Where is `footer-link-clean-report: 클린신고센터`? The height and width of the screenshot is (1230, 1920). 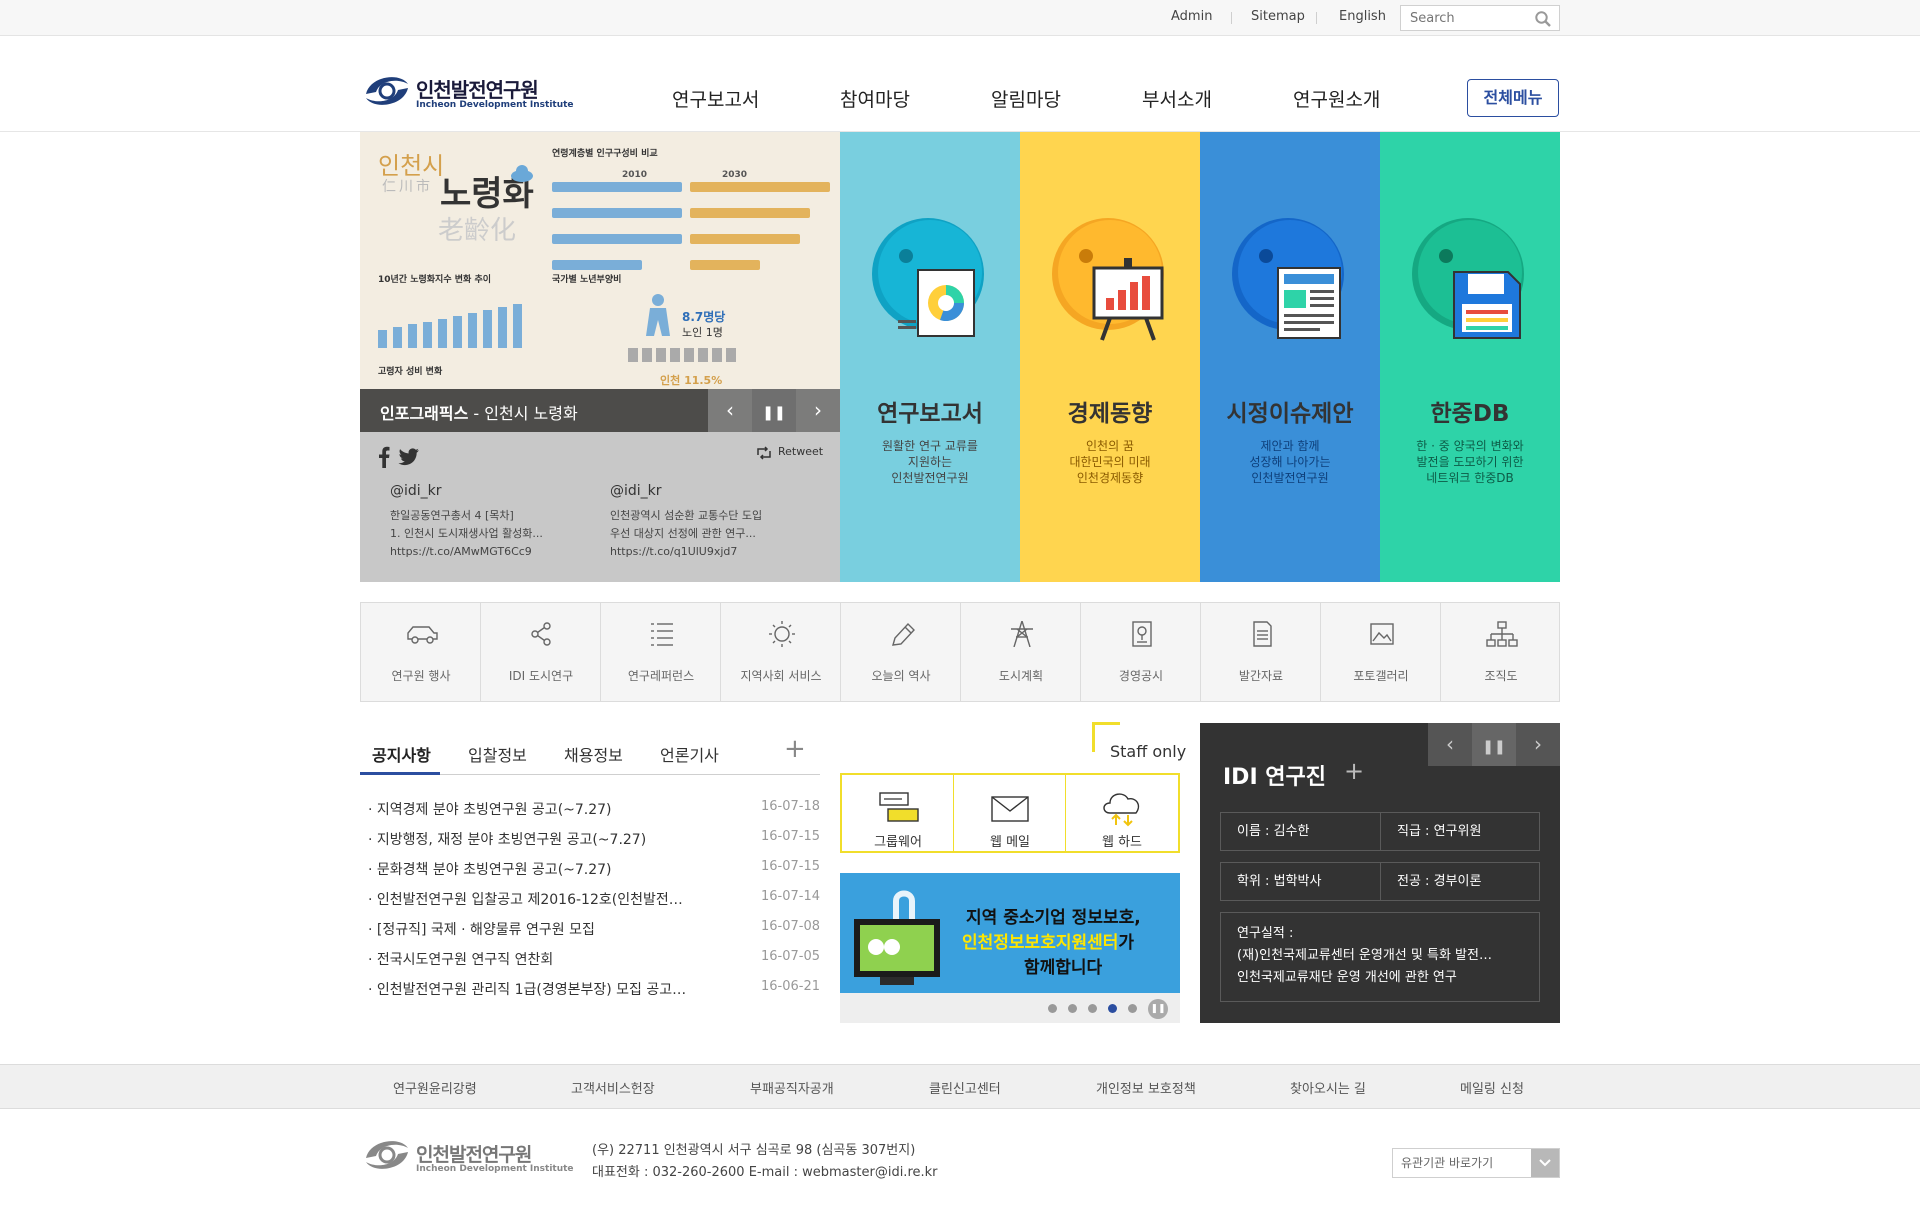 footer-link-clean-report: 클린신고센터 is located at coordinates (965, 1087).